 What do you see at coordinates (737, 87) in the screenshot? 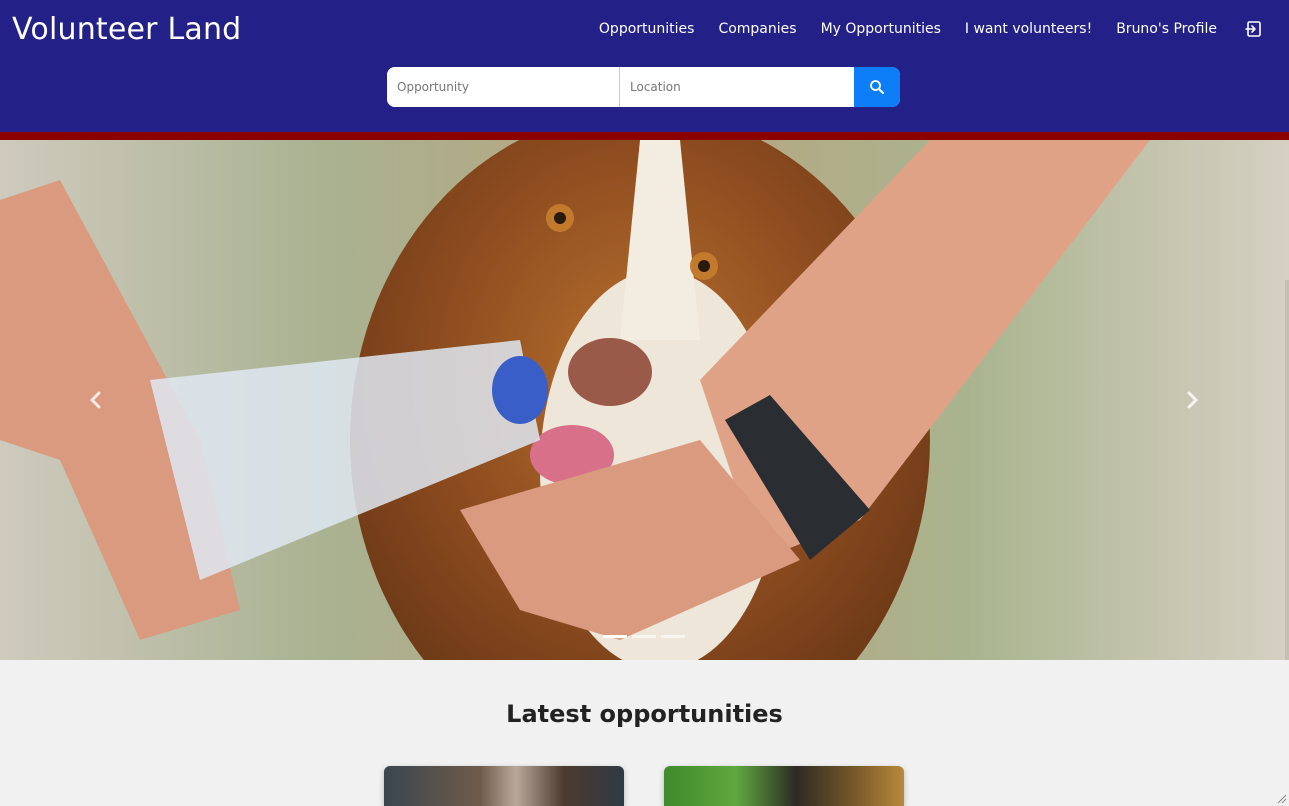
I see `location-search-input` at bounding box center [737, 87].